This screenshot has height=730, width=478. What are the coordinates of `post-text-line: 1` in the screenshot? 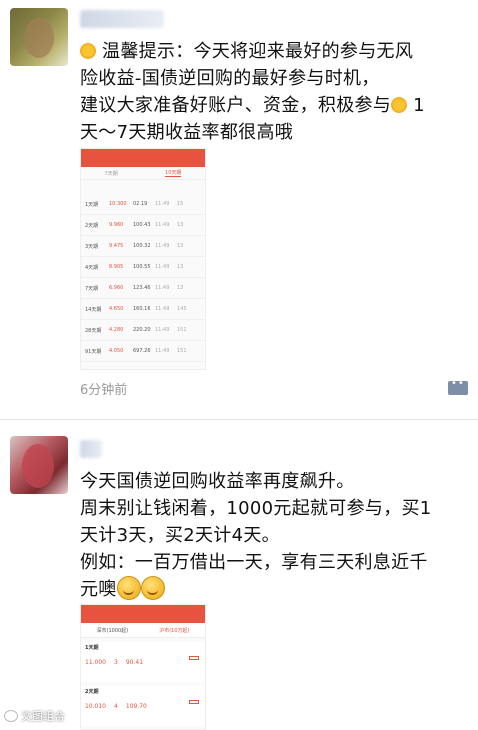 It's located at (416, 105).